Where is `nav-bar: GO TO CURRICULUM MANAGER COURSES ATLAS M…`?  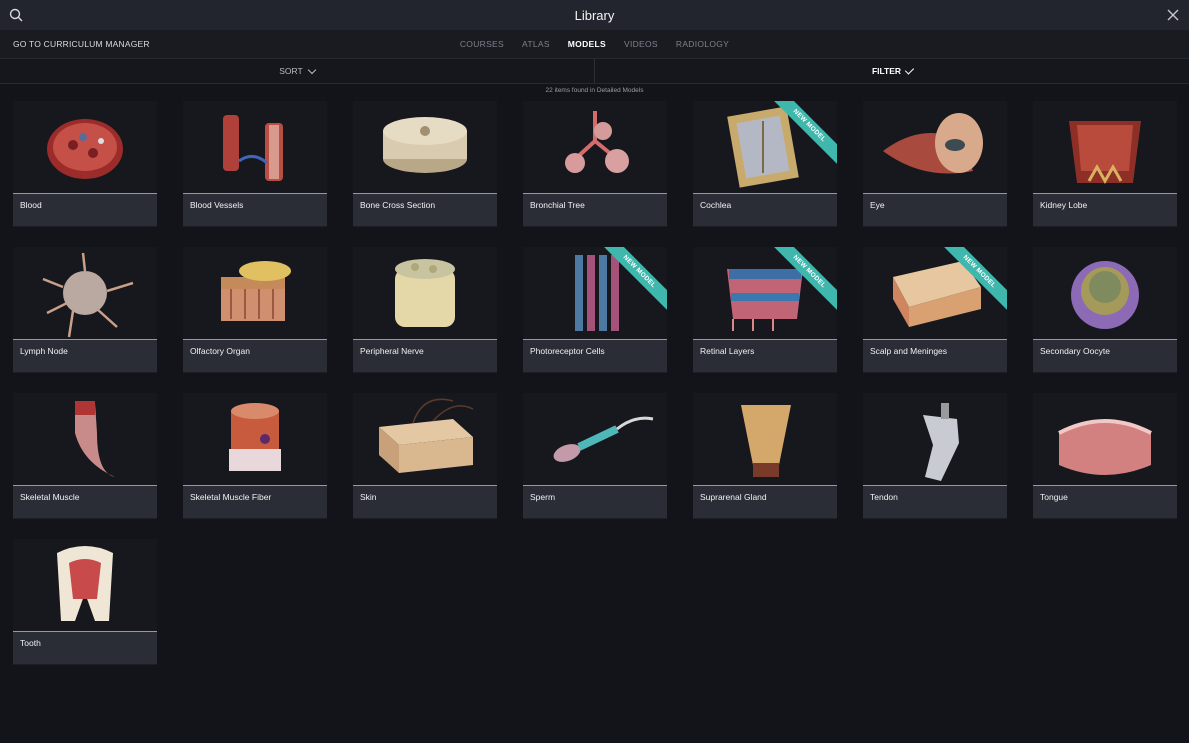
nav-bar: GO TO CURRICULUM MANAGER COURSES ATLAS M… is located at coordinates (594, 44).